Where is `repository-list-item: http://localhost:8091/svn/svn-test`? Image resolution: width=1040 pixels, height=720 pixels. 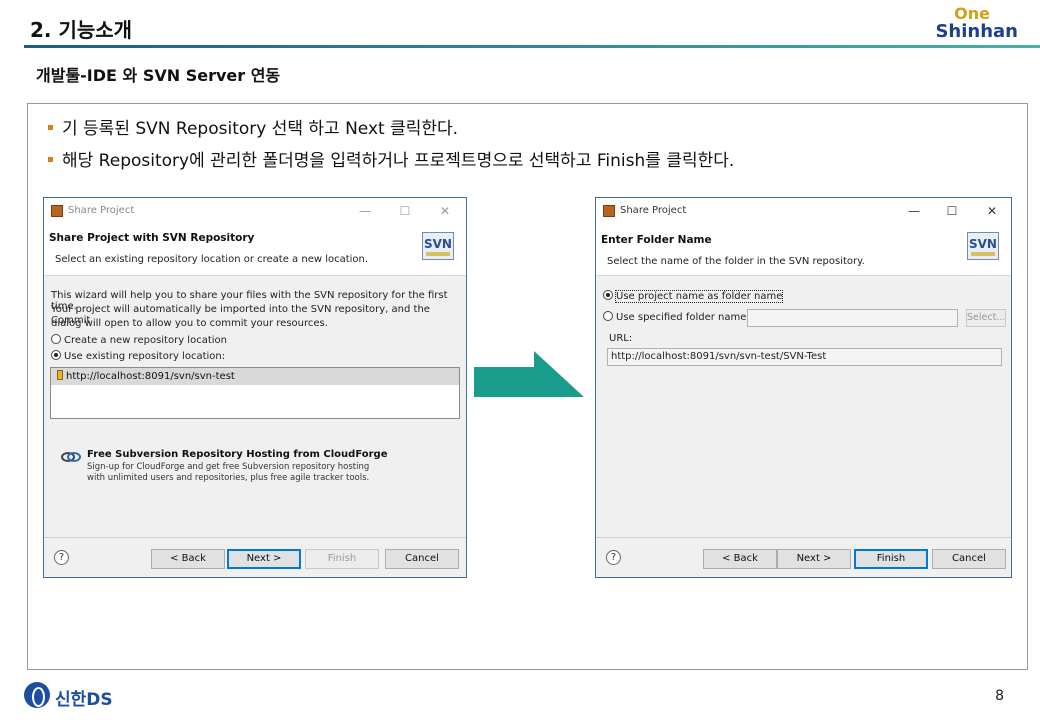 repository-list-item: http://localhost:8091/svn/svn-test is located at coordinates (255, 376).